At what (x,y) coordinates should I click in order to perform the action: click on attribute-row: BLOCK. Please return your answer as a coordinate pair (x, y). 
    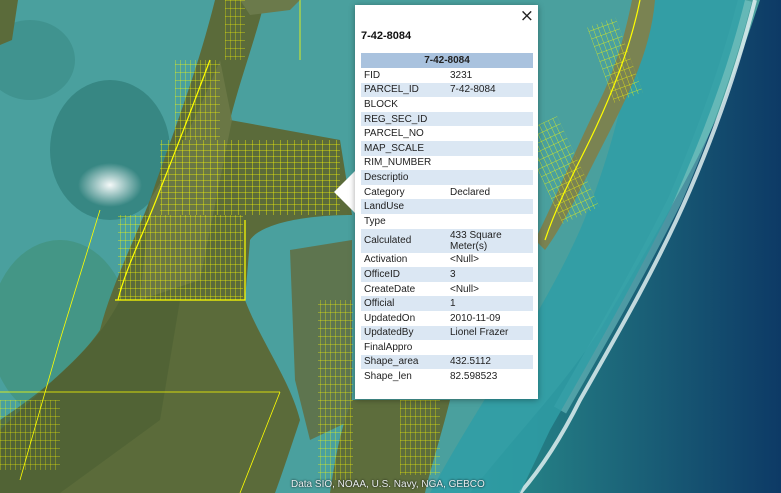
    Looking at the image, I should click on (447, 104).